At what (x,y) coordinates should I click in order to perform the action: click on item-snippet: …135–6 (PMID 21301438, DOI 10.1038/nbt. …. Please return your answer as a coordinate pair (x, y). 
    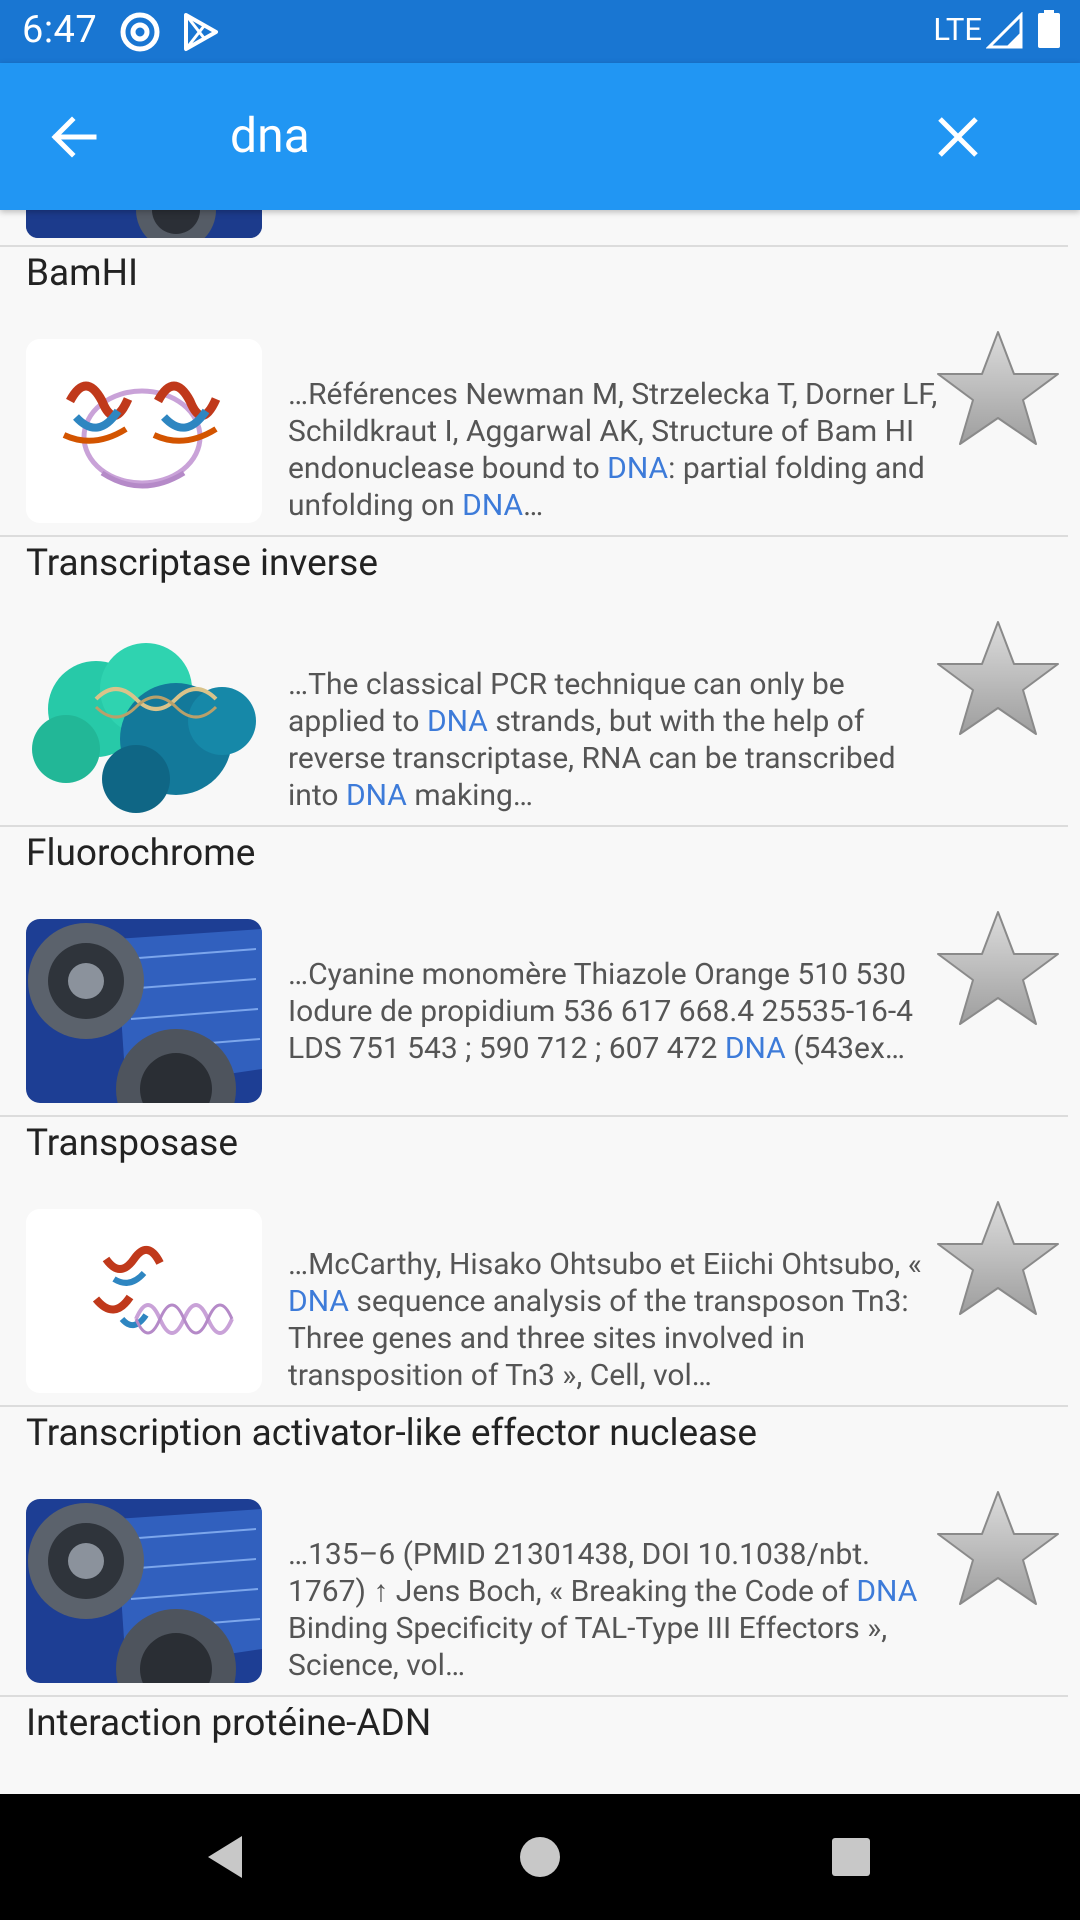
    Looking at the image, I should click on (618, 1610).